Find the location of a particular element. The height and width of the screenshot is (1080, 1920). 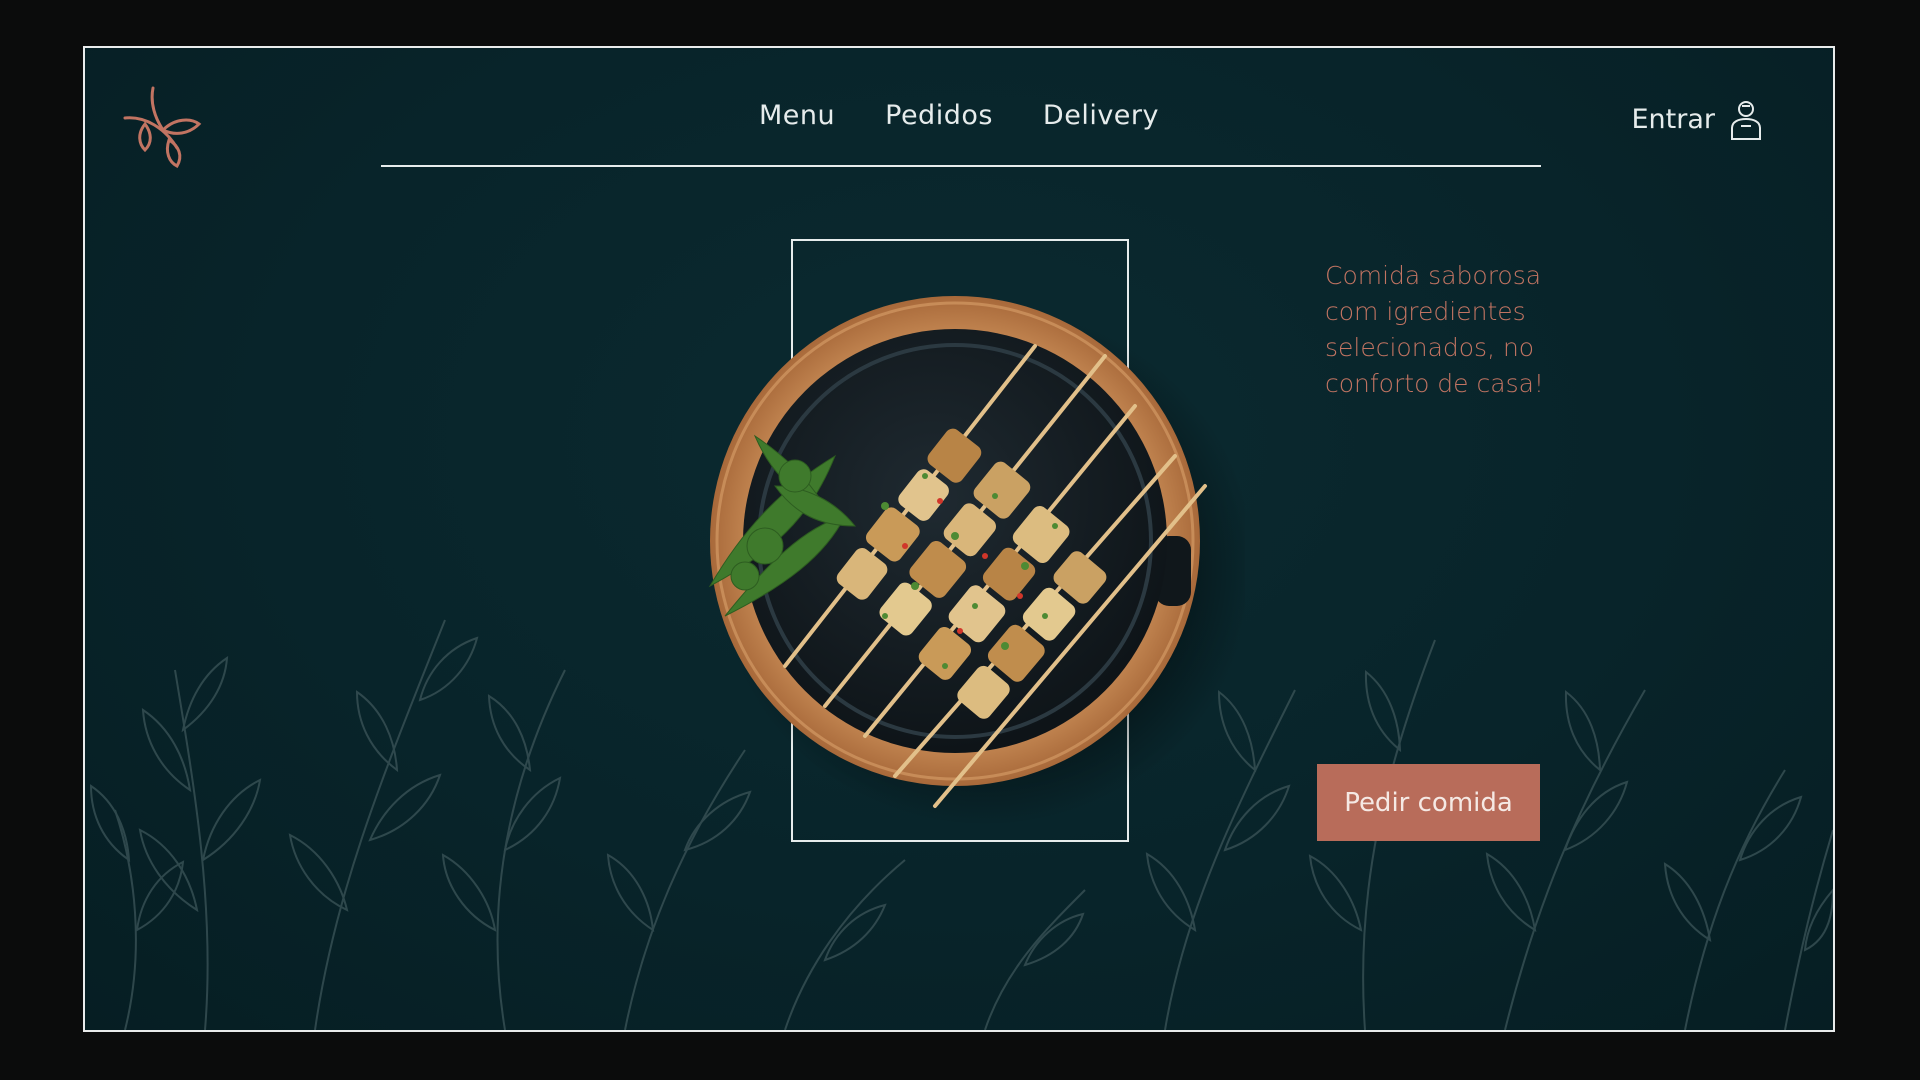

login-button: Entrar is located at coordinates (1697, 119).